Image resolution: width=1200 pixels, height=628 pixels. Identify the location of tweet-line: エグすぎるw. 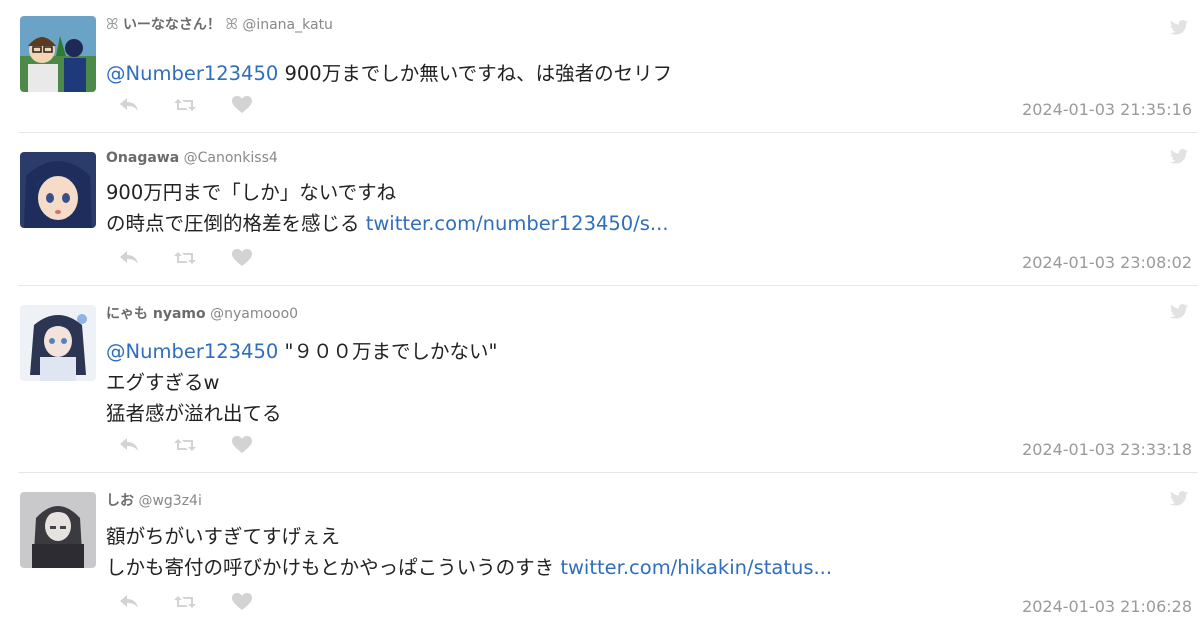
(163, 382).